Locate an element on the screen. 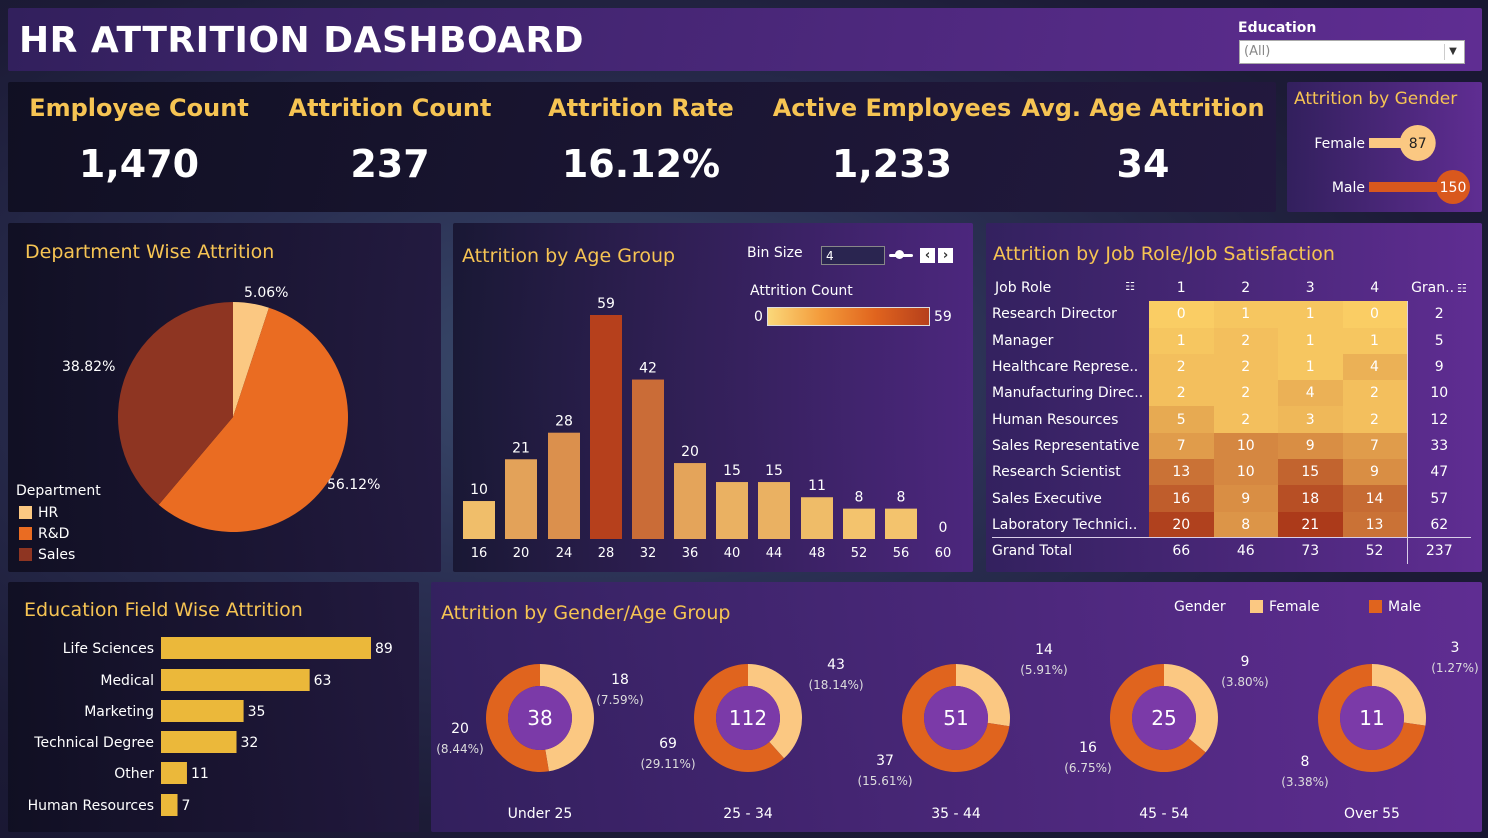 The width and height of the screenshot is (1488, 838). heatmap-row-label: Sales Executive is located at coordinates (1047, 498).